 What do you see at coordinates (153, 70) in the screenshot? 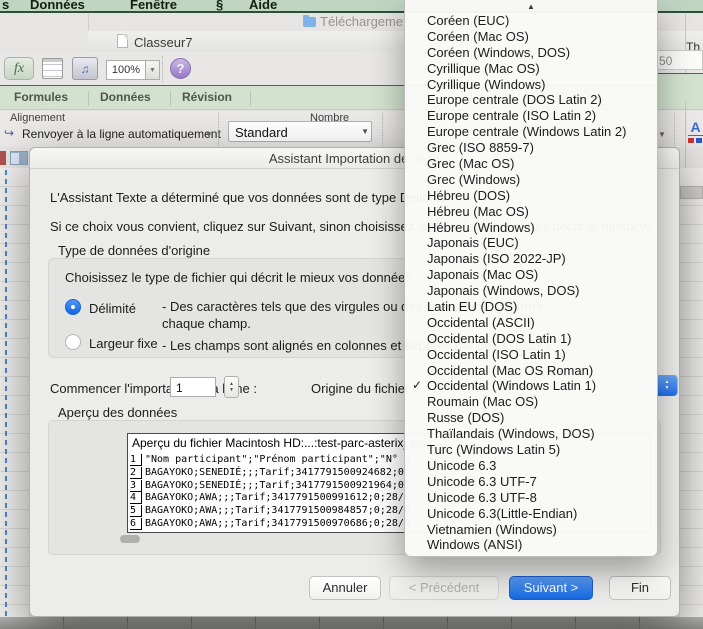
I see `zoom-dropdown-arrow: ▼` at bounding box center [153, 70].